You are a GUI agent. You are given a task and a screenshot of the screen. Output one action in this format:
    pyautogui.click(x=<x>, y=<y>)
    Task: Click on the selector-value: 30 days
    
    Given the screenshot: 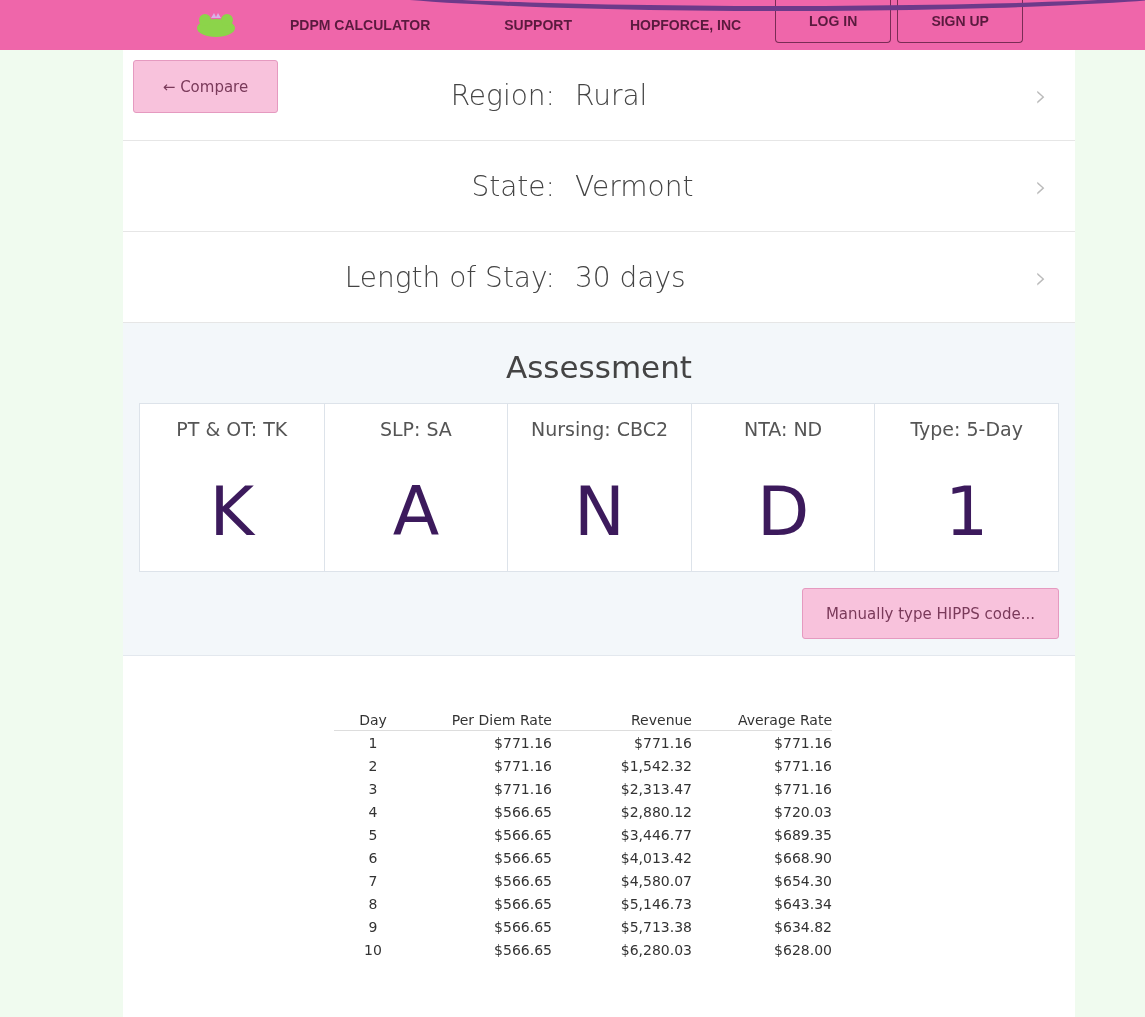 What is the action you would take?
    pyautogui.click(x=631, y=277)
    